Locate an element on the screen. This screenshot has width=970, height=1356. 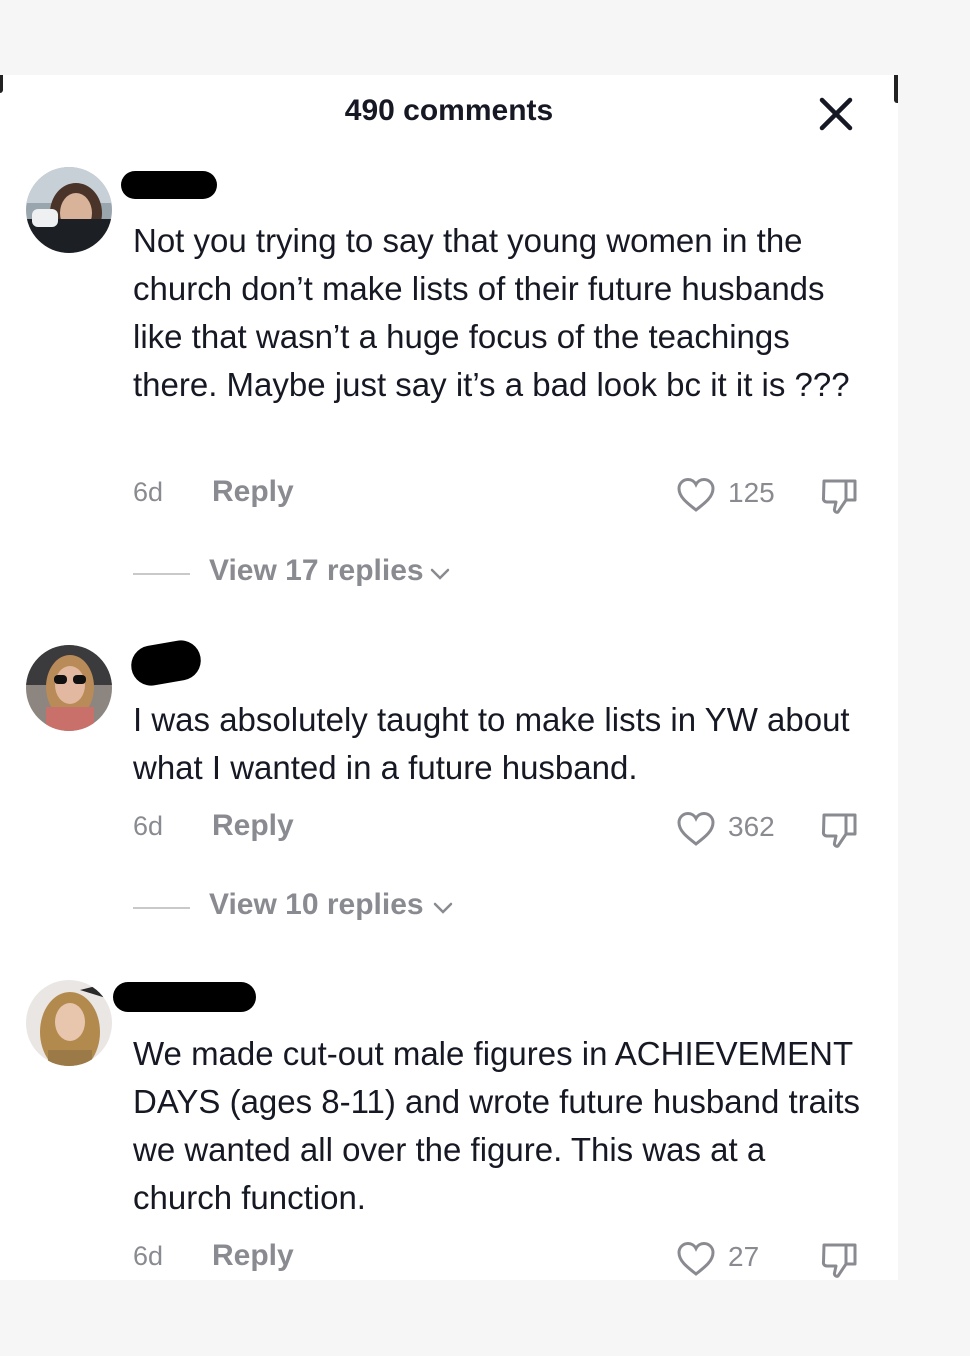
view-replies-button: View 17 replies is located at coordinates (303, 574).